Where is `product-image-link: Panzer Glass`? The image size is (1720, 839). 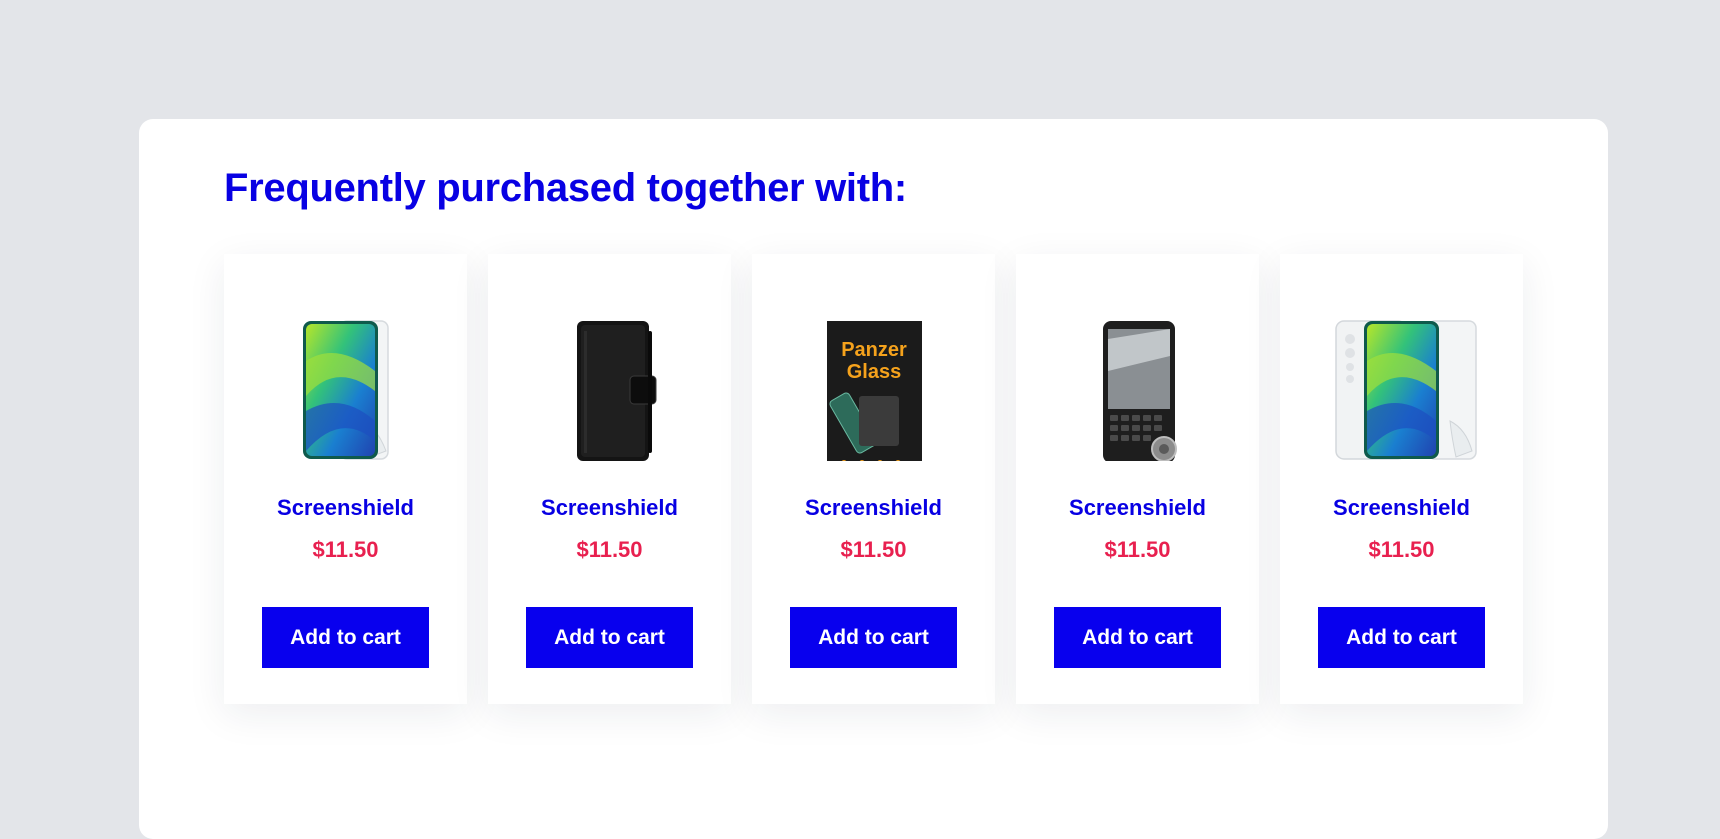 product-image-link: Panzer Glass is located at coordinates (874, 381).